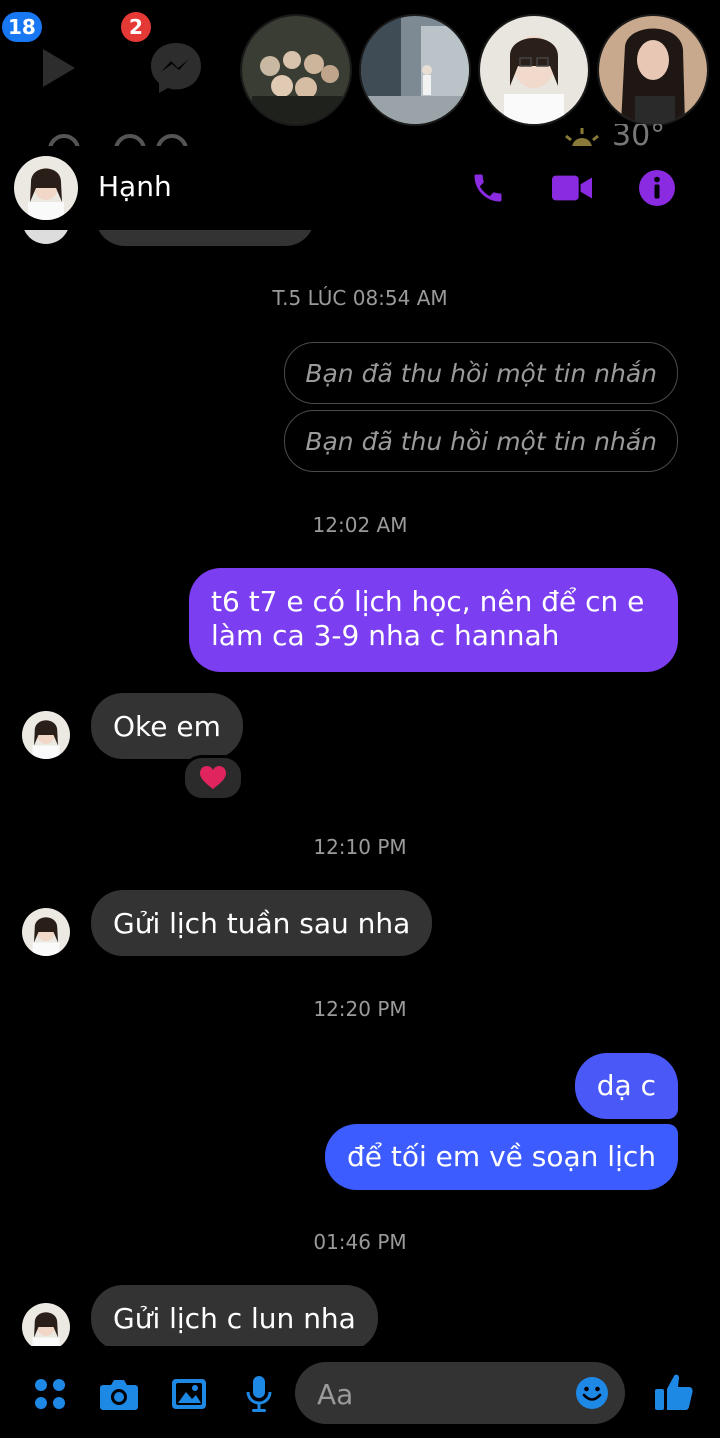 This screenshot has width=720, height=1438. Describe the element at coordinates (135, 186) in the screenshot. I see `contact-name: Hạnh` at that location.